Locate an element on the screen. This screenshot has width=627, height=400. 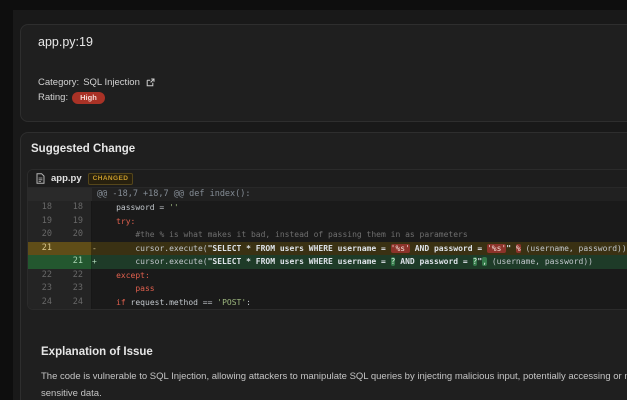
file-icon is located at coordinates (40, 178).